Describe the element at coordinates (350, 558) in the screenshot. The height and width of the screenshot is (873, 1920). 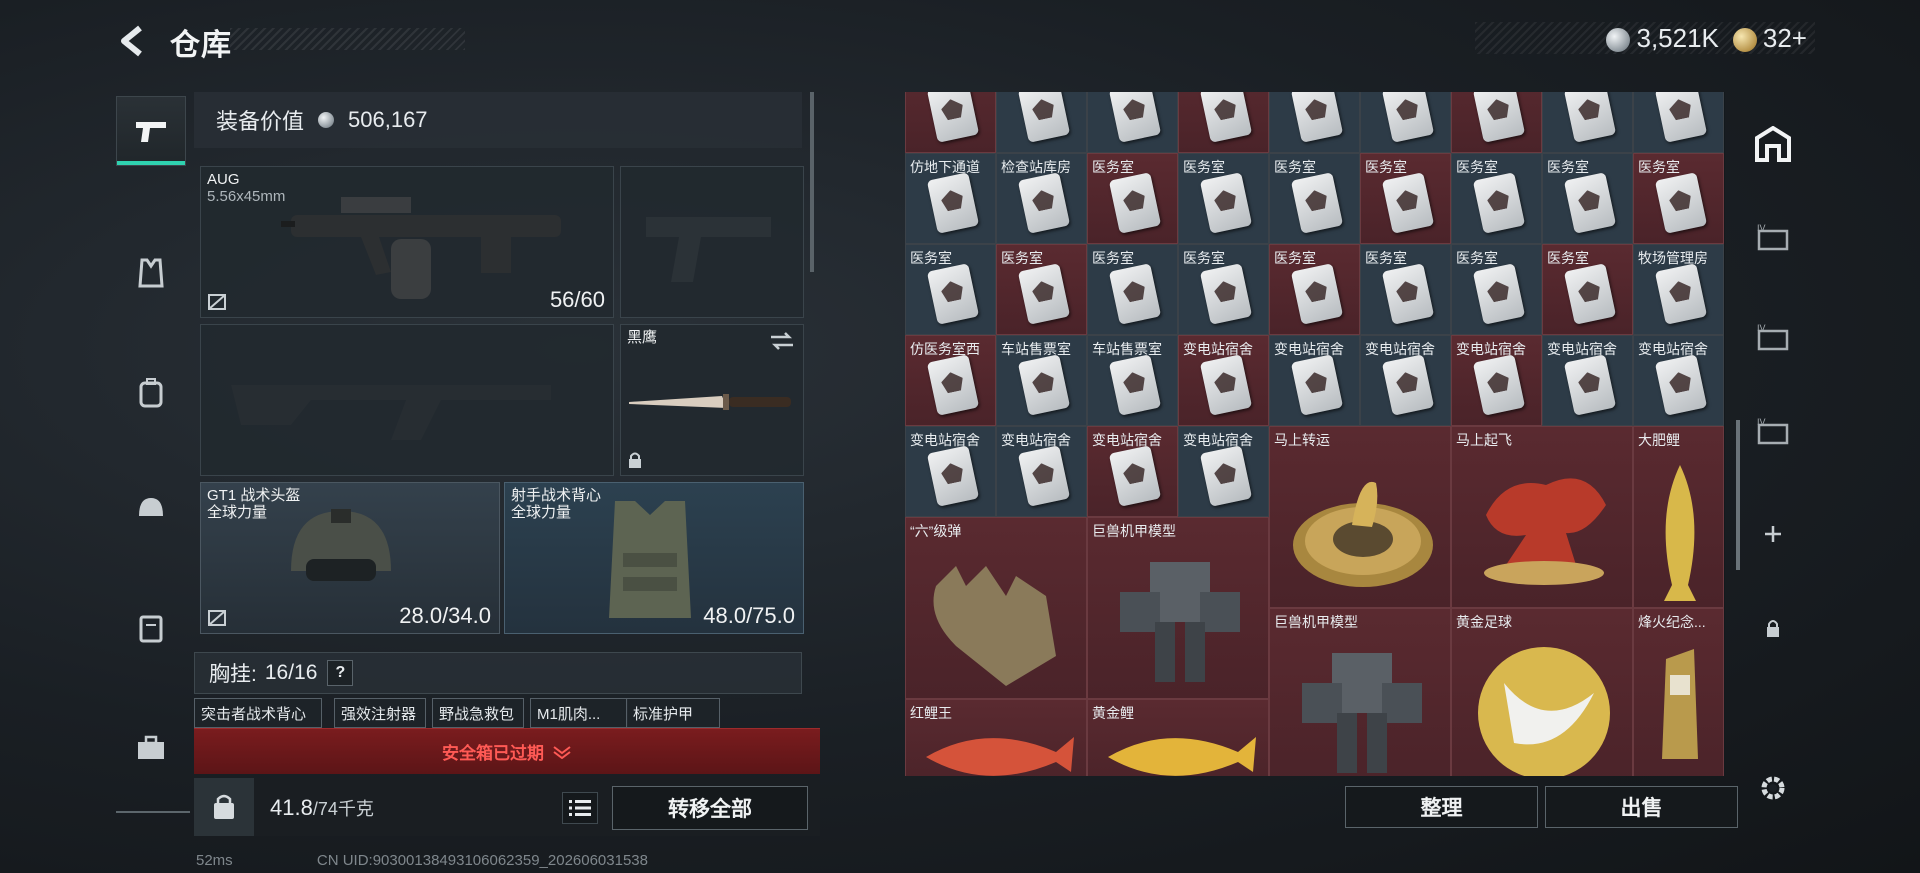
I see `helmet-slot: GT1 战术头盔 全球力量 28.0/34.0` at that location.